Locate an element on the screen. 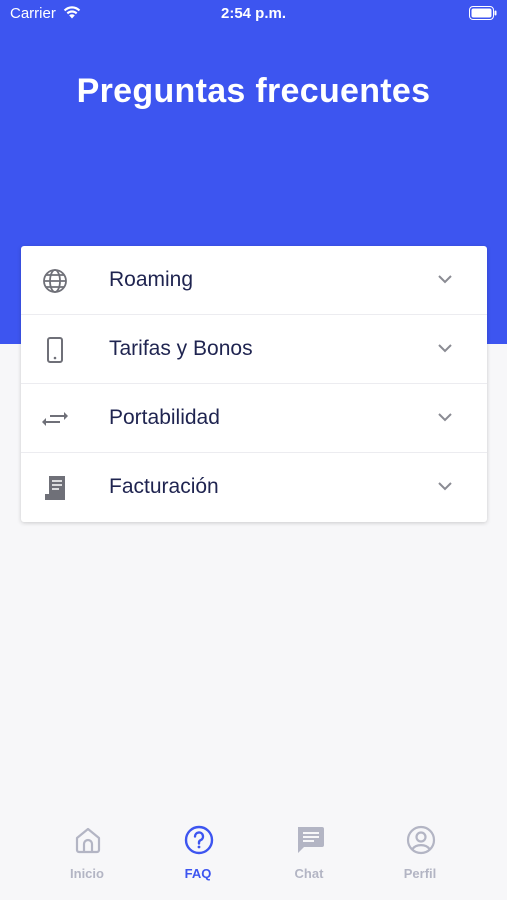 This screenshot has height=900, width=507. tab-perfil: Perfil is located at coordinates (420, 851).